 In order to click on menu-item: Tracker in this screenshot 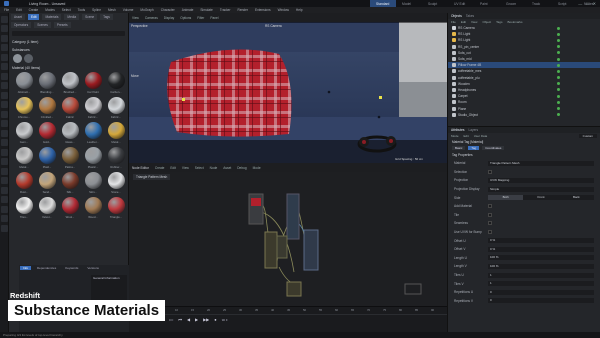, I will do `click(225, 10)`.